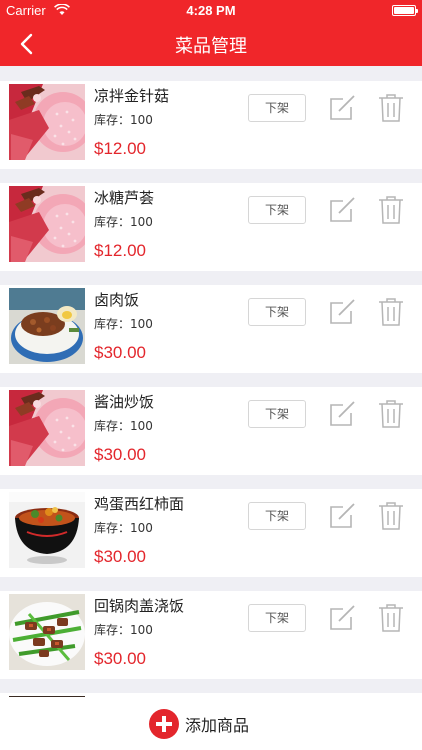 This screenshot has height=750, width=422. Describe the element at coordinates (124, 402) in the screenshot. I see `dish-name: 酱油炒饭` at that location.